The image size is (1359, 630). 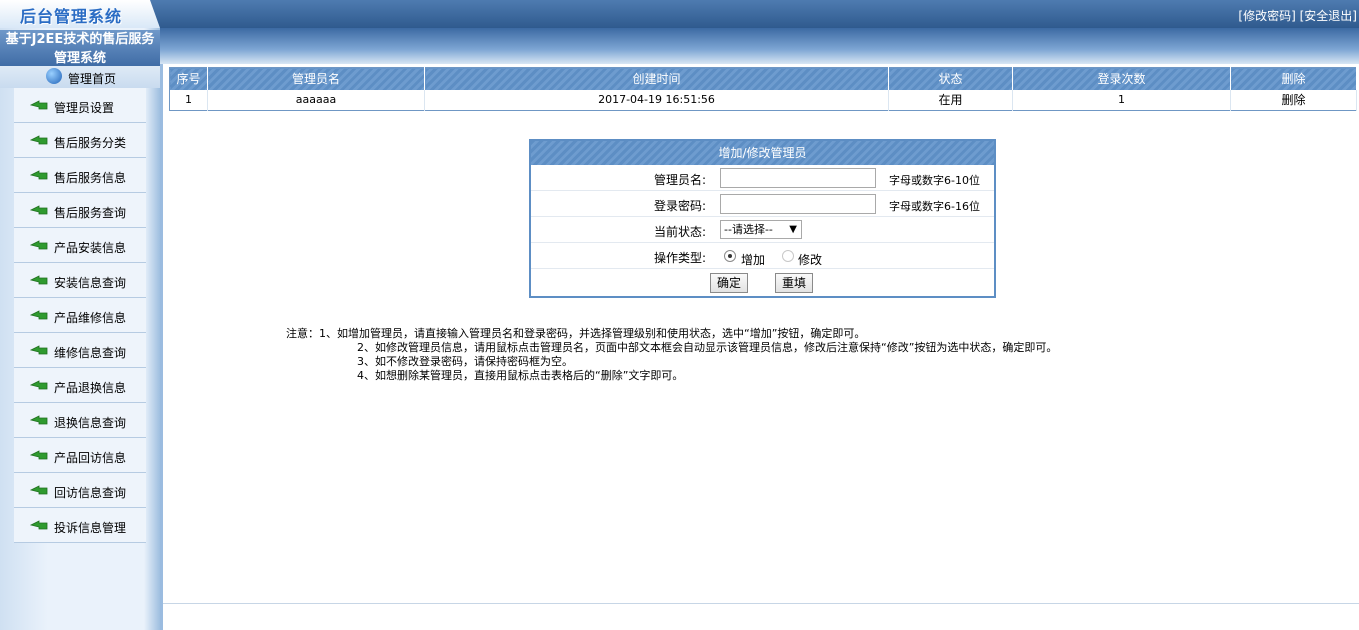 What do you see at coordinates (810, 260) in the screenshot?
I see `radio-edit-label: 修改` at bounding box center [810, 260].